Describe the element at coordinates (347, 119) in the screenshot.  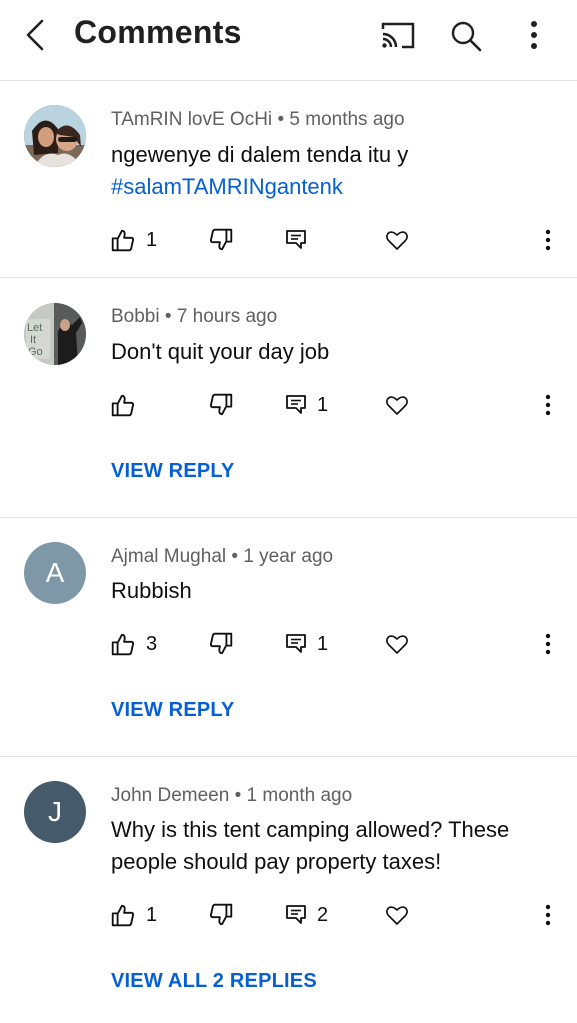
I see `comment-timestamp: 5 months ago` at that location.